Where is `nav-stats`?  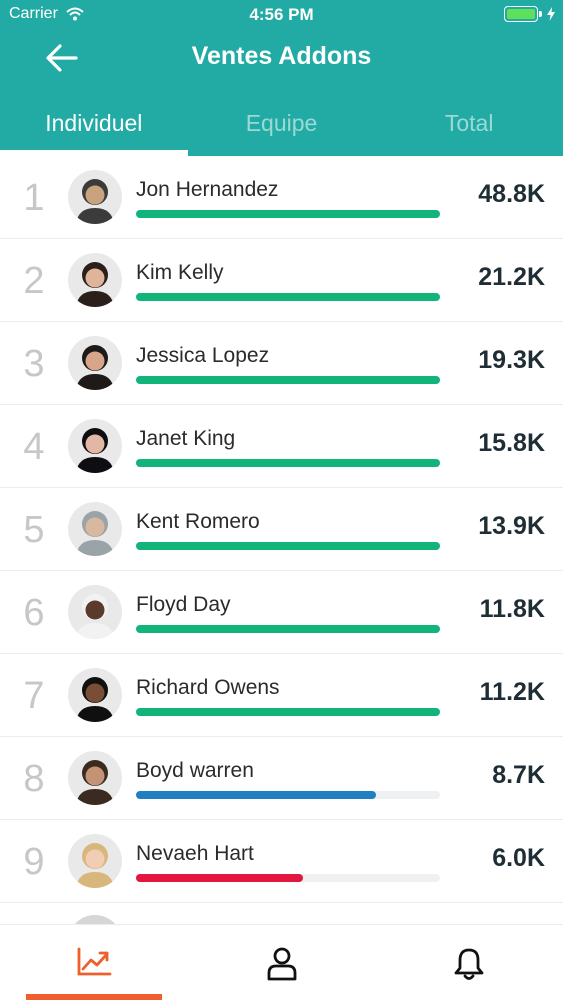 nav-stats is located at coordinates (94, 962).